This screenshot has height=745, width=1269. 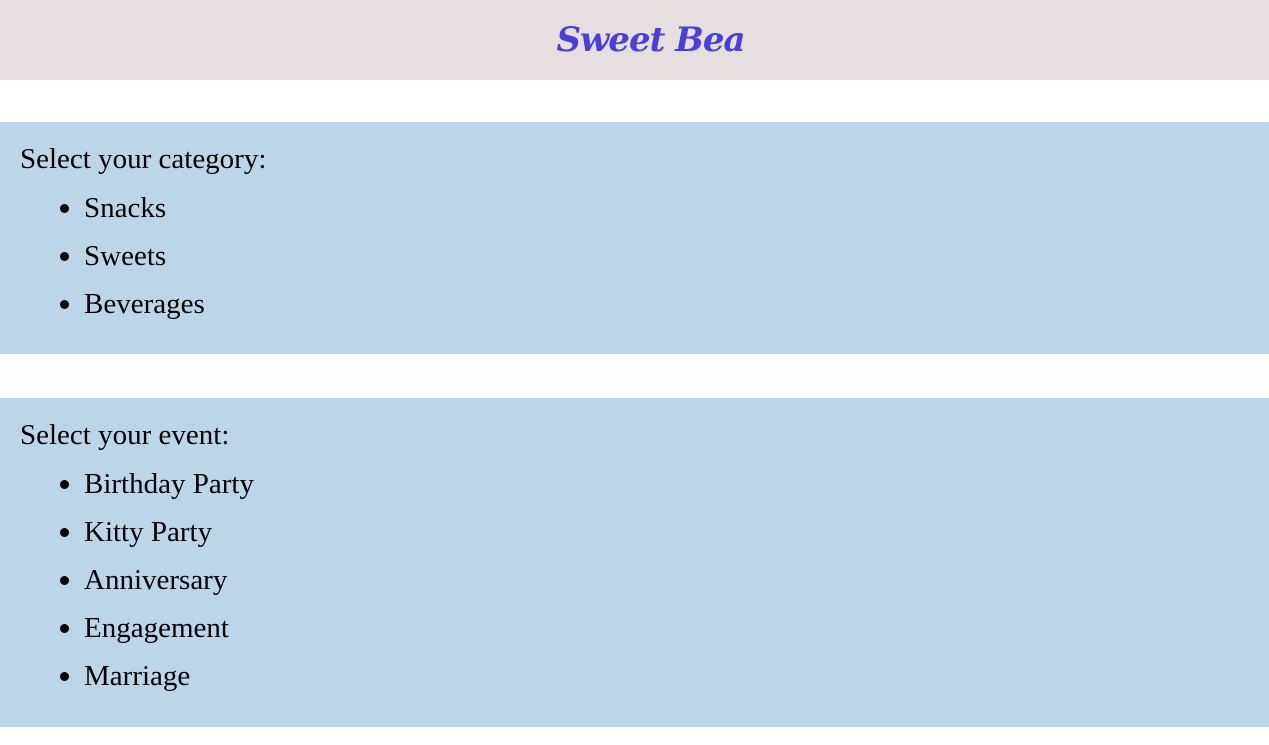 I want to click on category-heading: Select your category:, so click(x=143, y=159).